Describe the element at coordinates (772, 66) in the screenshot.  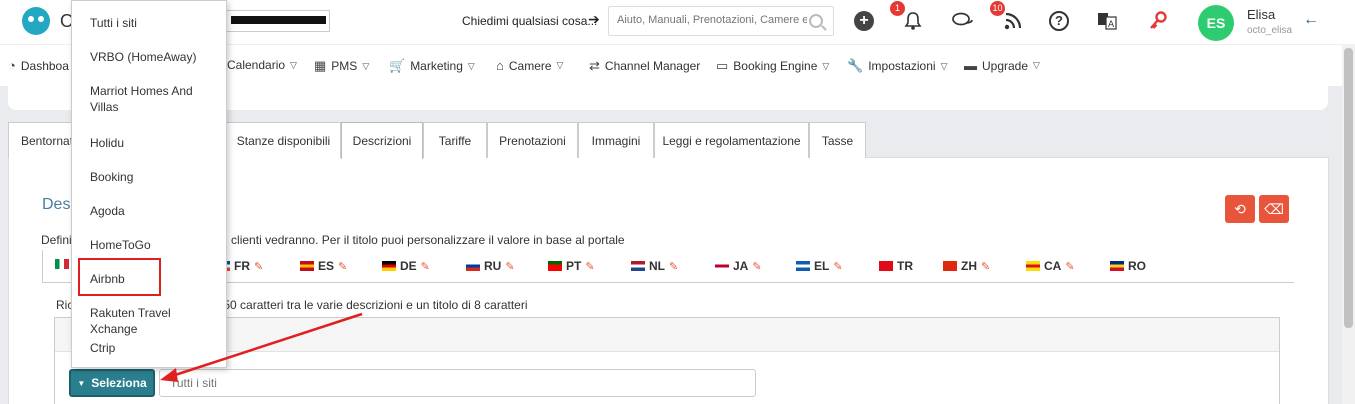
I see `nav-item-booking-engine: ▭ Booking Engine ▽` at that location.